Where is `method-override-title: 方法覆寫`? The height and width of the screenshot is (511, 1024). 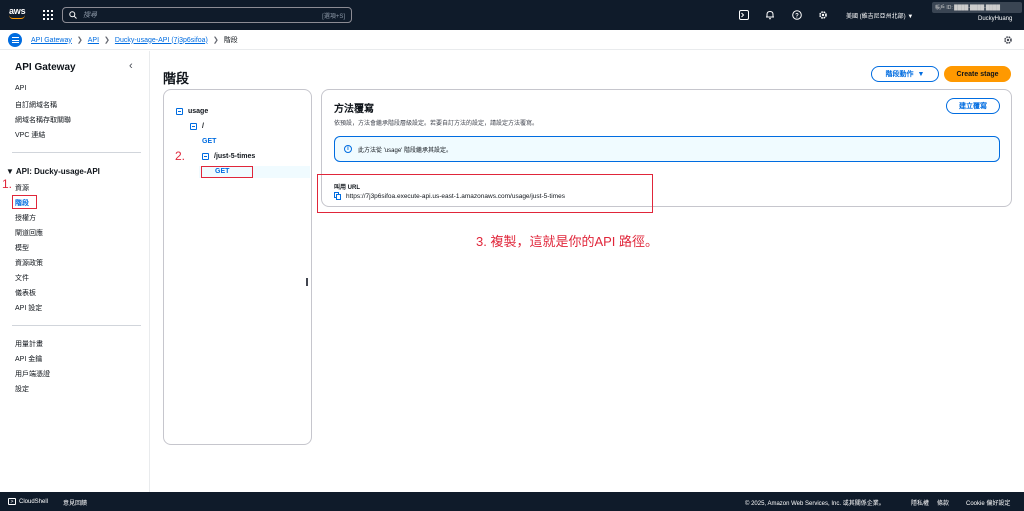 method-override-title: 方法覆寫 is located at coordinates (354, 109).